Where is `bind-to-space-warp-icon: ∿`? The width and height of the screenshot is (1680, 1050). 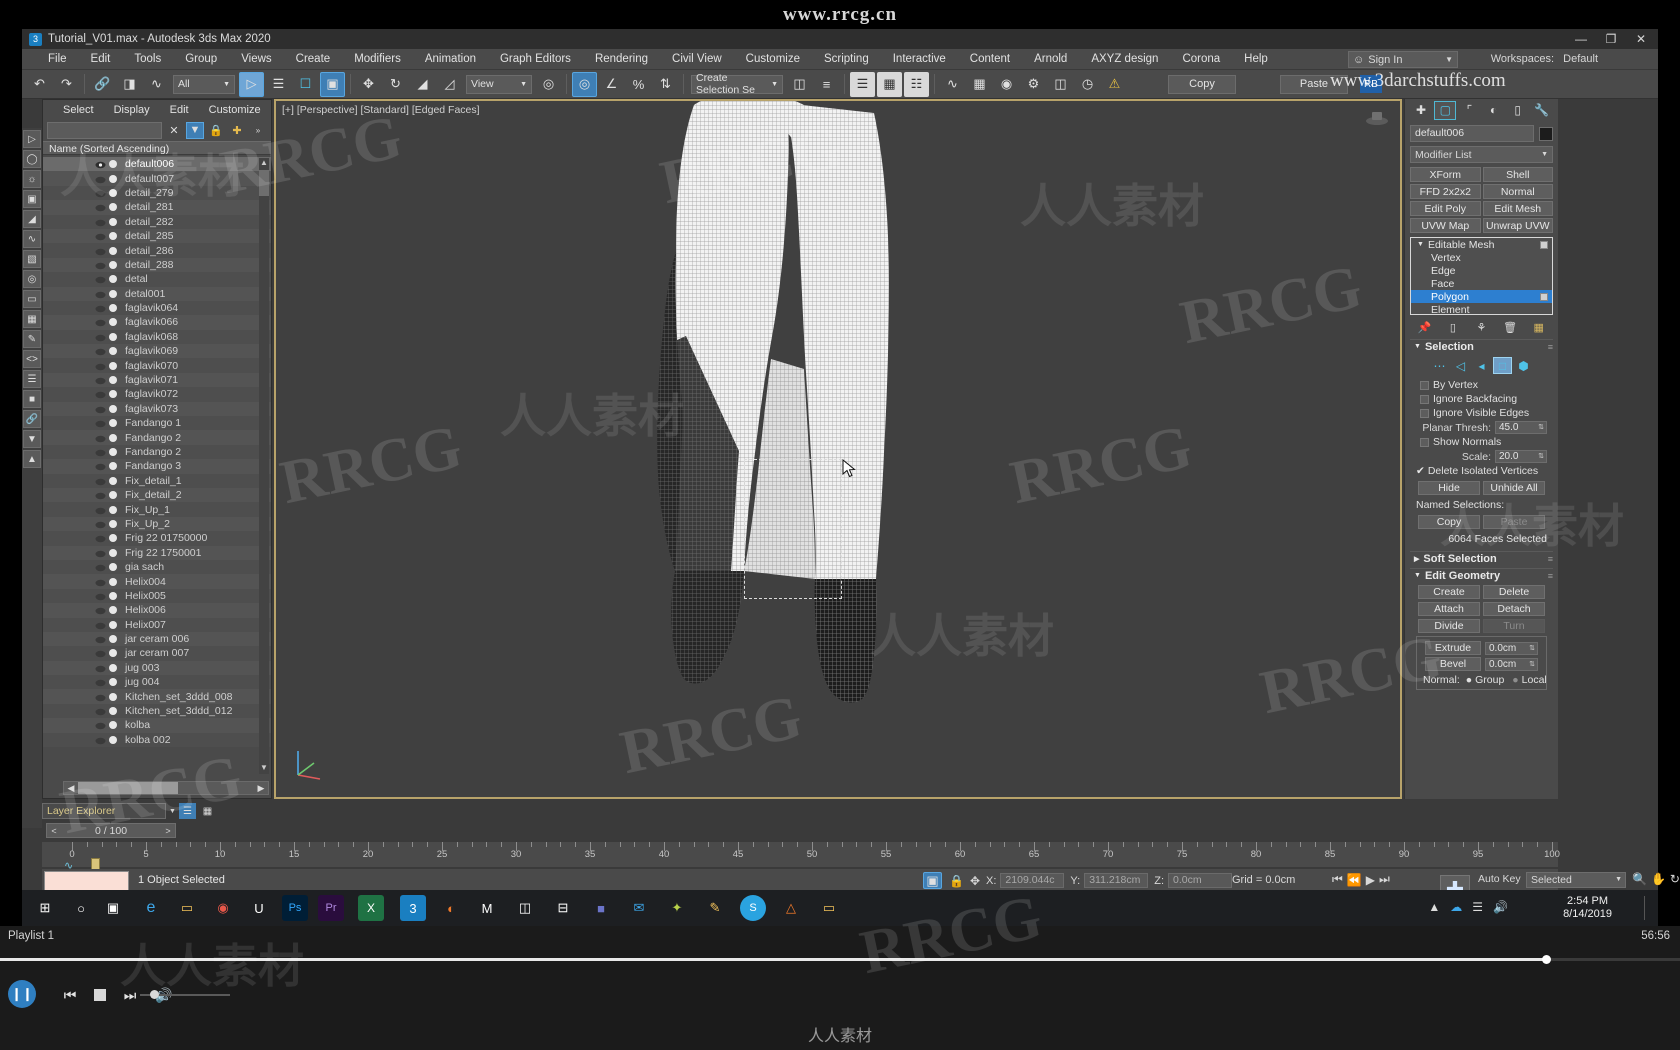
bind-to-space-warp-icon: ∿ is located at coordinates (156, 84).